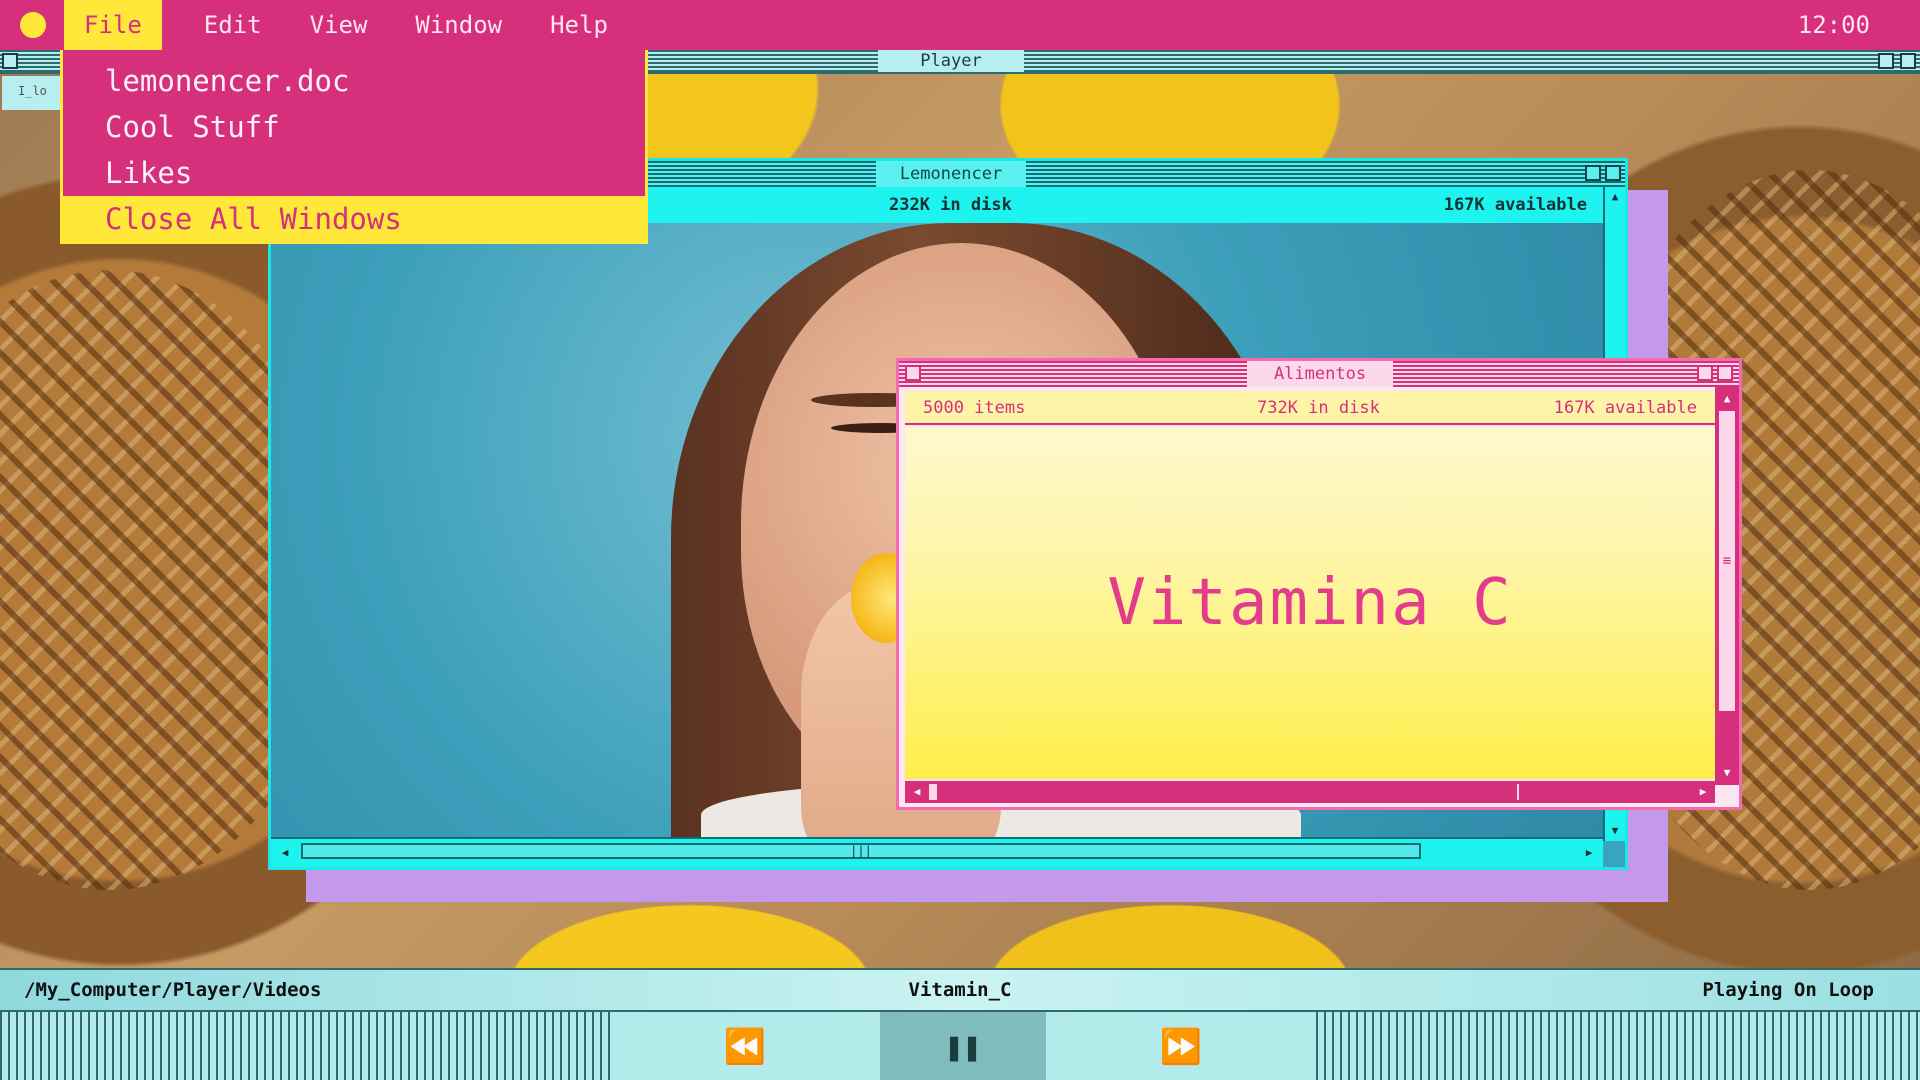  Describe the element at coordinates (33, 25) in the screenshot. I see `system-menu-icon` at that location.